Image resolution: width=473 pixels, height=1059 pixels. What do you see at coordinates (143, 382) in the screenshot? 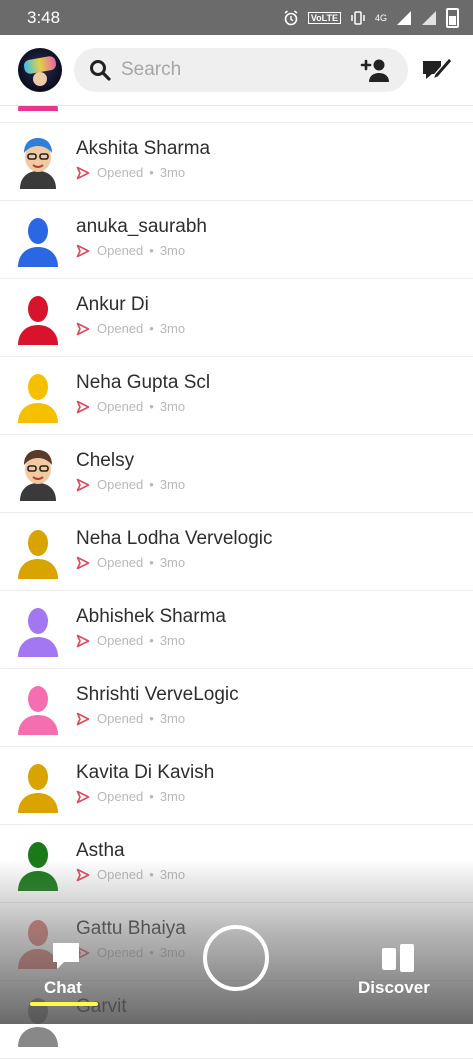
I see `chat-name: Neha Gupta Scl` at bounding box center [143, 382].